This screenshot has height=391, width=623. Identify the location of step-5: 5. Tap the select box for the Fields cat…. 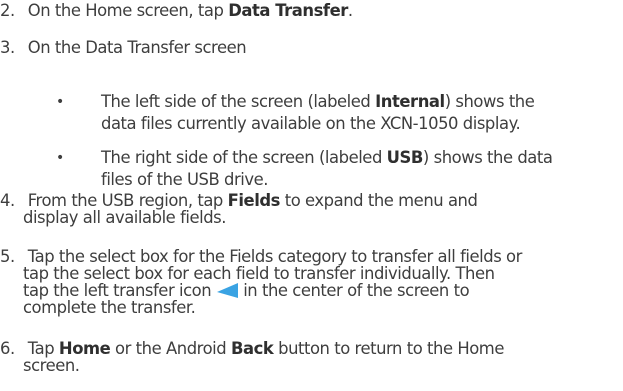
(261, 282).